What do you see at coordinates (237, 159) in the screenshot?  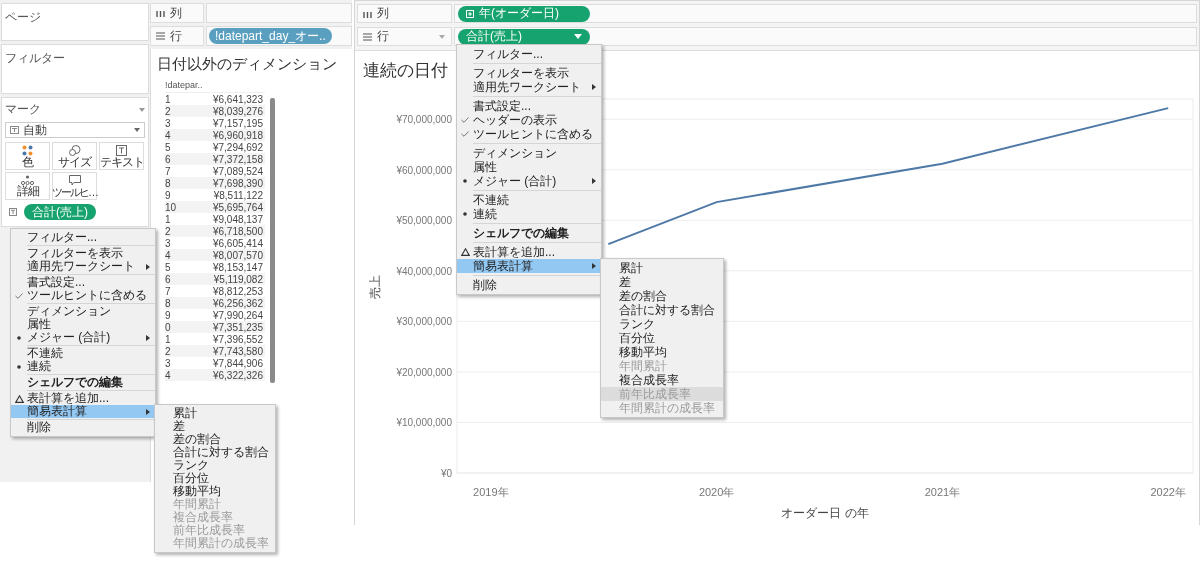 I see `table-cell: ¥7,372,158` at bounding box center [237, 159].